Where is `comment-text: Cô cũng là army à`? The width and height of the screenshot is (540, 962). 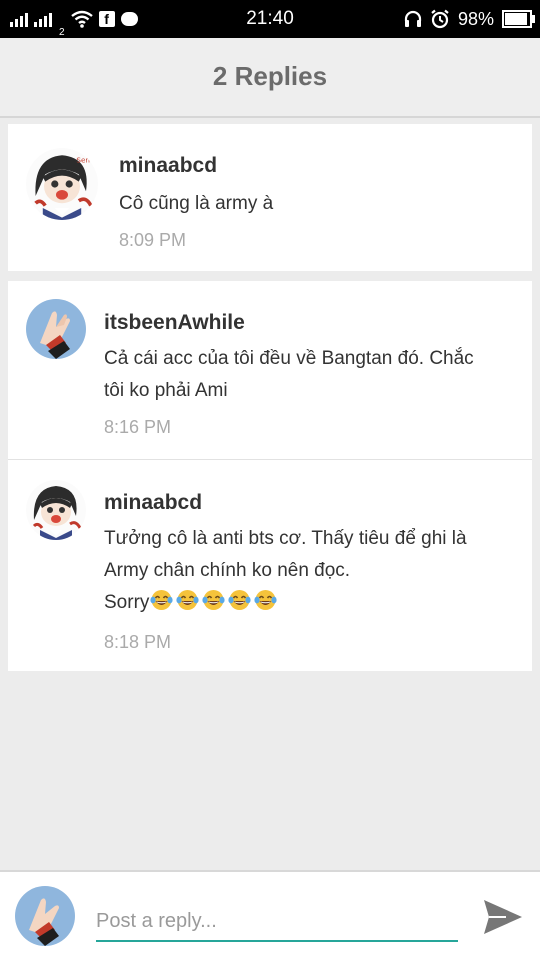 comment-text: Cô cũng là army à is located at coordinates (196, 203).